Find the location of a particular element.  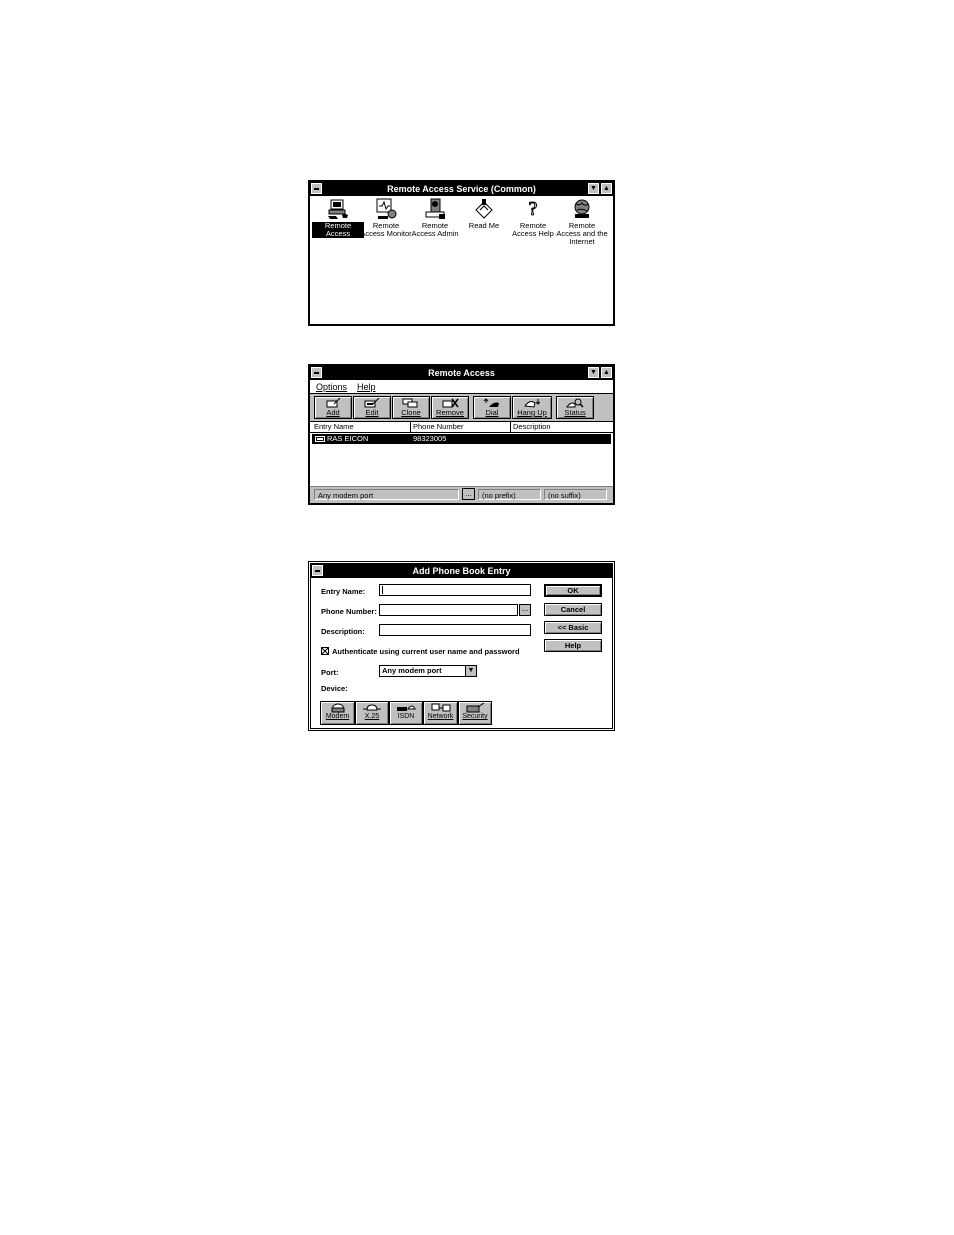

device-label: Device: is located at coordinates (334, 688).